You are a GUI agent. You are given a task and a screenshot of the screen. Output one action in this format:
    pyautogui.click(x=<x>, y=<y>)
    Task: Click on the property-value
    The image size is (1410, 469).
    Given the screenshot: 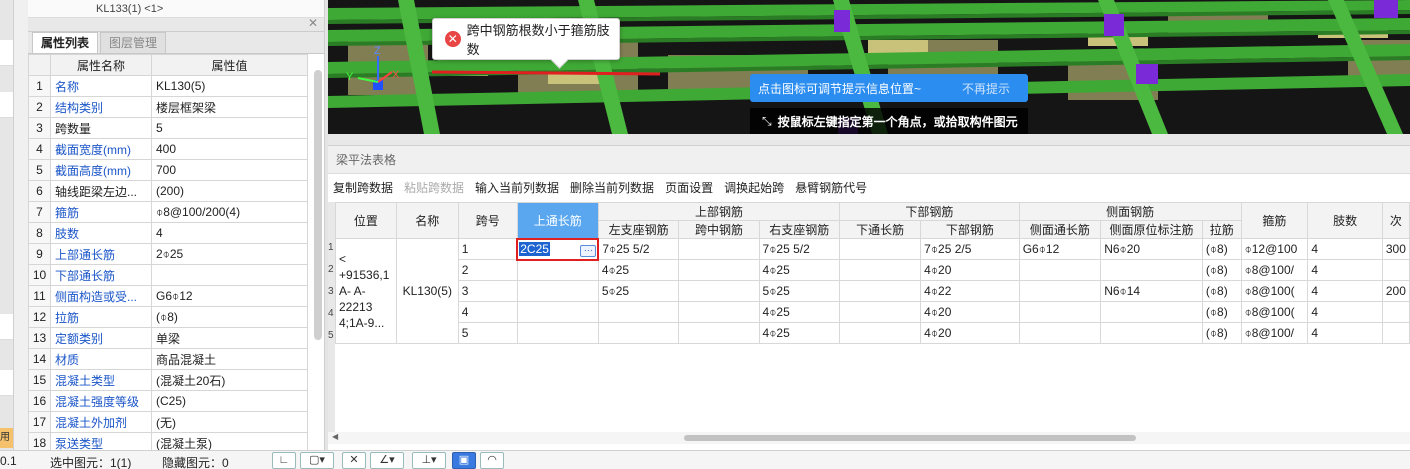 What is the action you would take?
    pyautogui.click(x=229, y=275)
    